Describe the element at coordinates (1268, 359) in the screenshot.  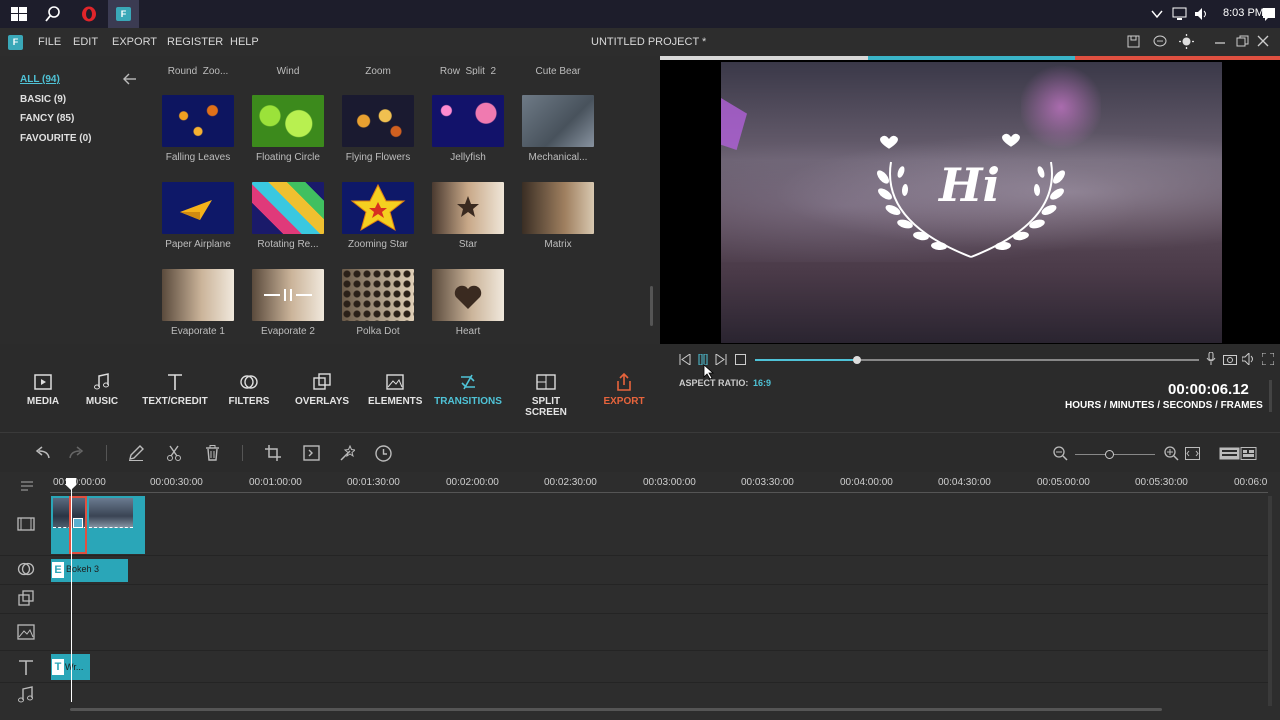
I see `fullscreen-icon` at that location.